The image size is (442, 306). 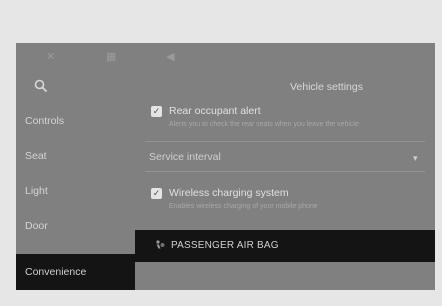 I want to click on chevron-down-icon: ▾, so click(x=415, y=158).